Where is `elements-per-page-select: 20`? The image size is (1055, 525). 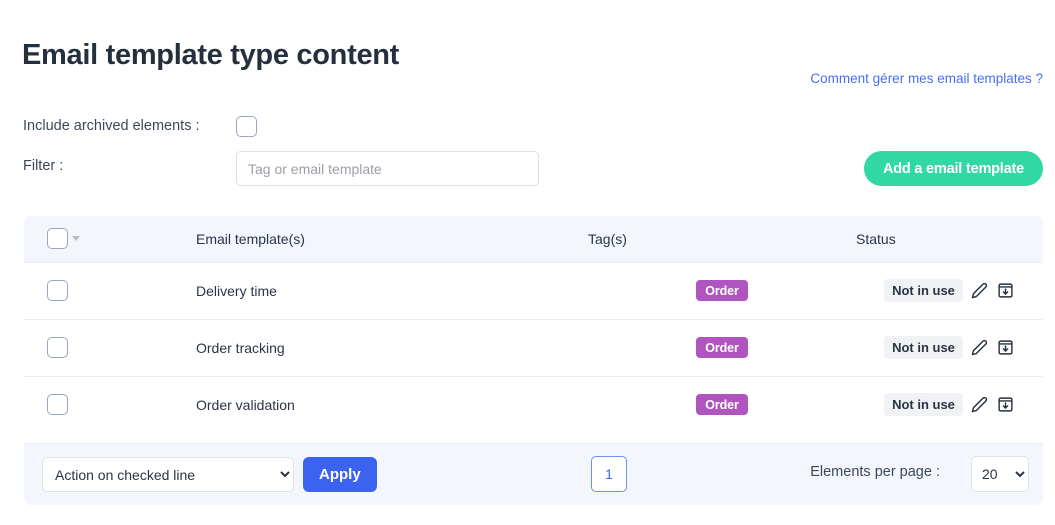 elements-per-page-select: 20 is located at coordinates (1000, 474).